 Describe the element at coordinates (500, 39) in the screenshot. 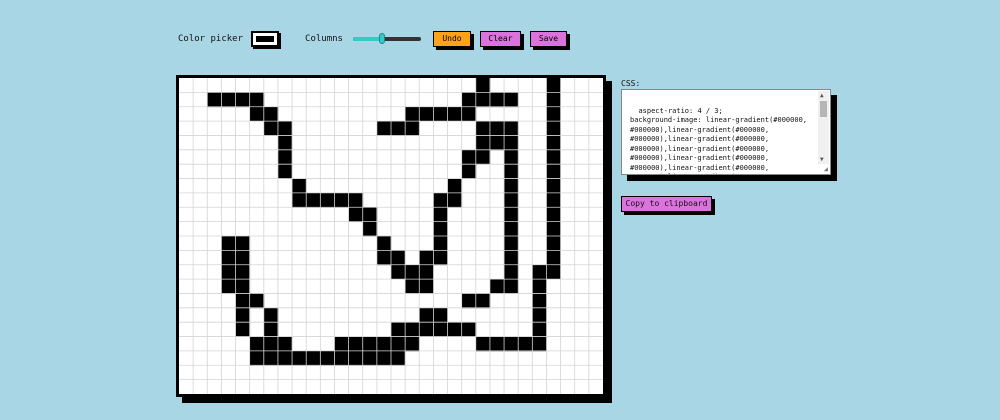

I see `clear-button: Clear` at that location.